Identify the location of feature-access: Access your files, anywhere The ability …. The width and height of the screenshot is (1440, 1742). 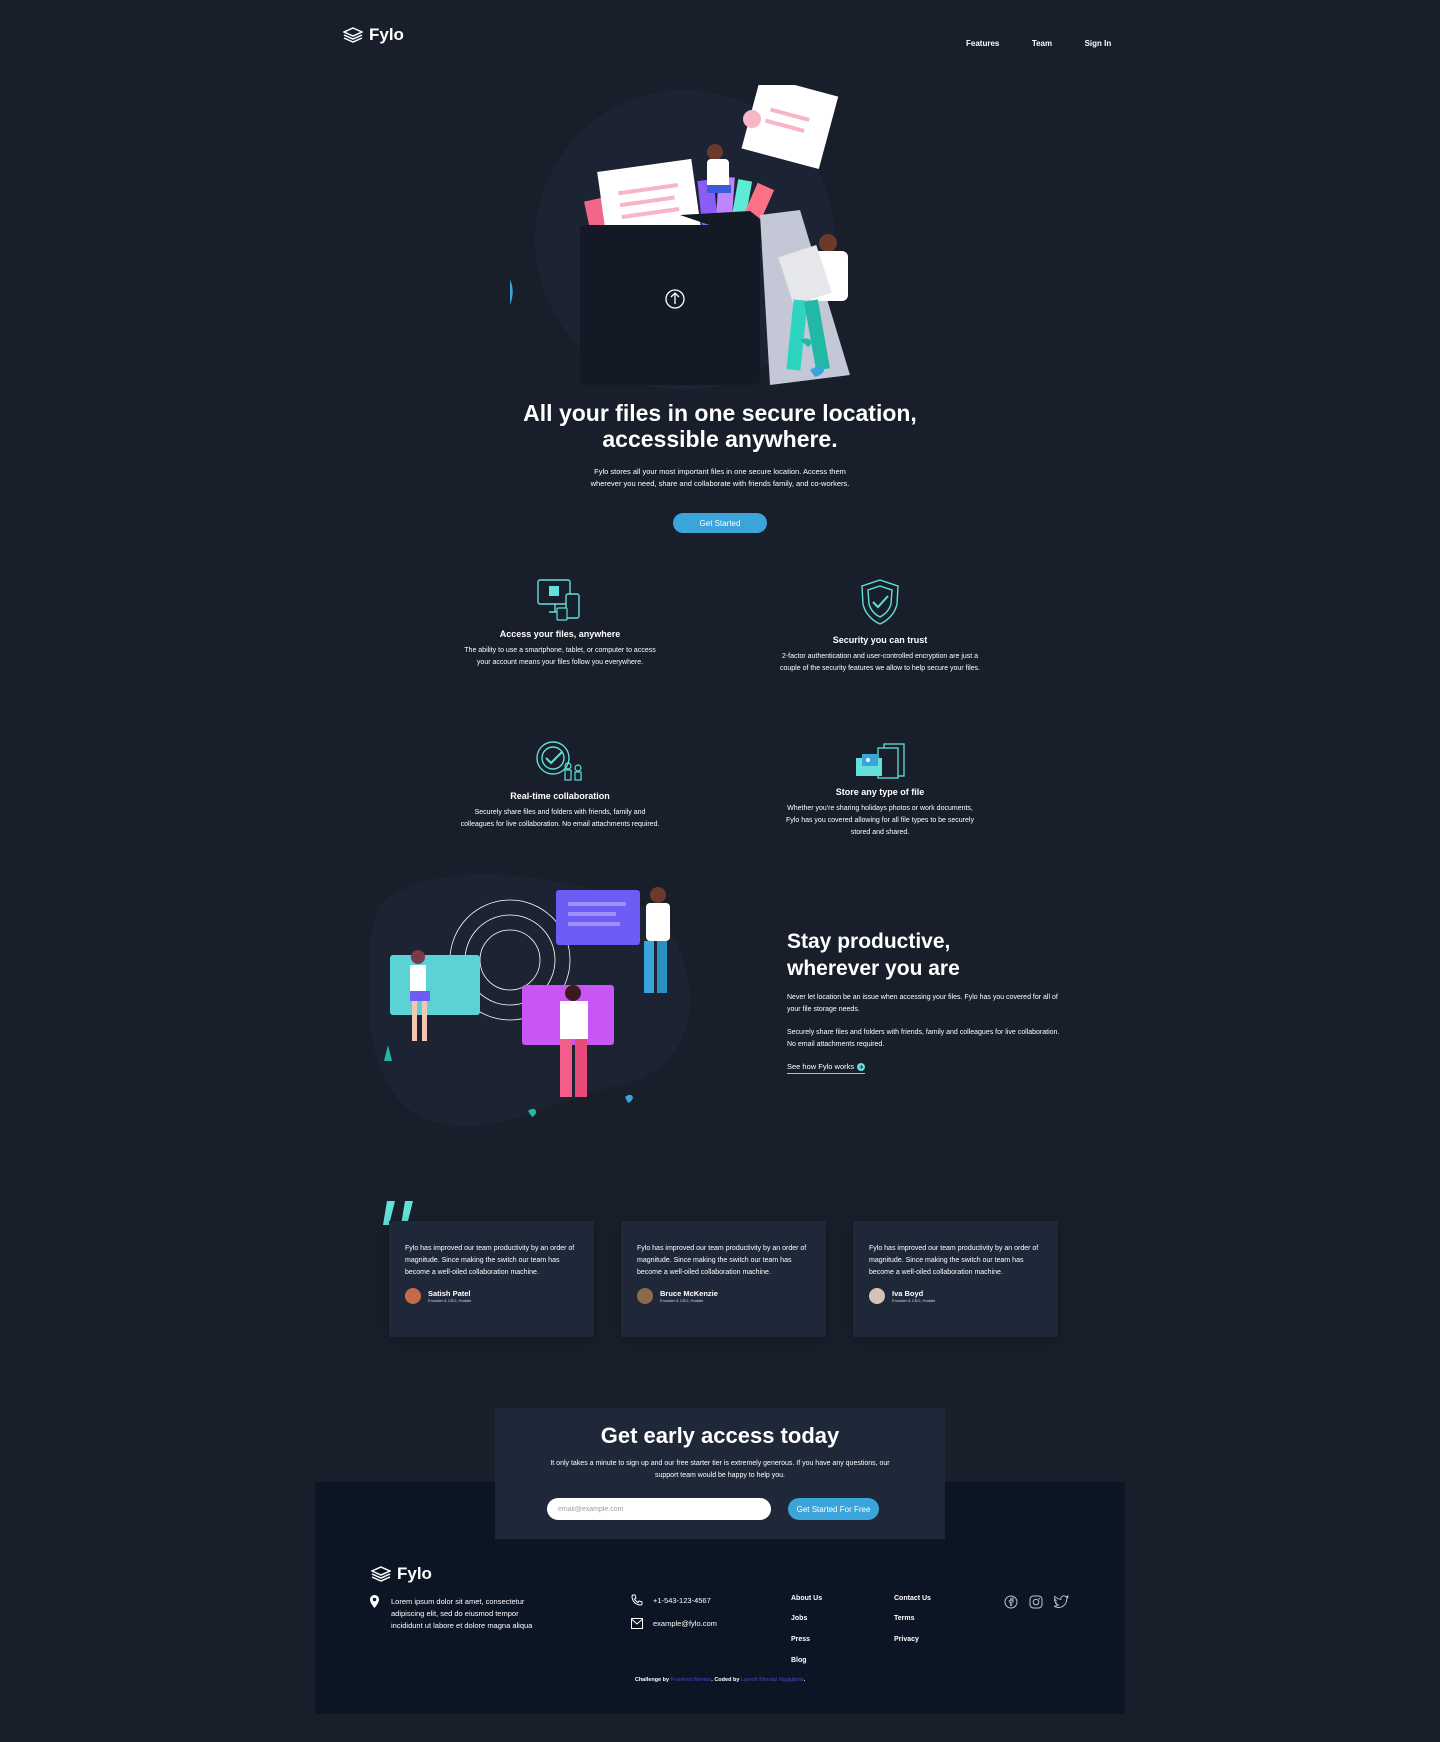
(560, 623).